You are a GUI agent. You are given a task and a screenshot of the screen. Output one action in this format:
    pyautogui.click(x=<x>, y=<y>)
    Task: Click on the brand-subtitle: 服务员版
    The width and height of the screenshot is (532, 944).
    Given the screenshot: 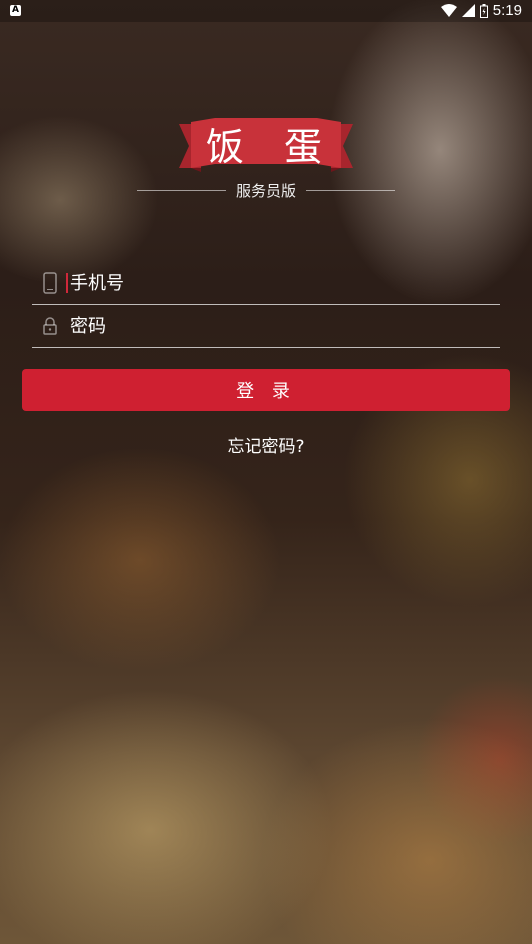 What is the action you would take?
    pyautogui.click(x=266, y=190)
    